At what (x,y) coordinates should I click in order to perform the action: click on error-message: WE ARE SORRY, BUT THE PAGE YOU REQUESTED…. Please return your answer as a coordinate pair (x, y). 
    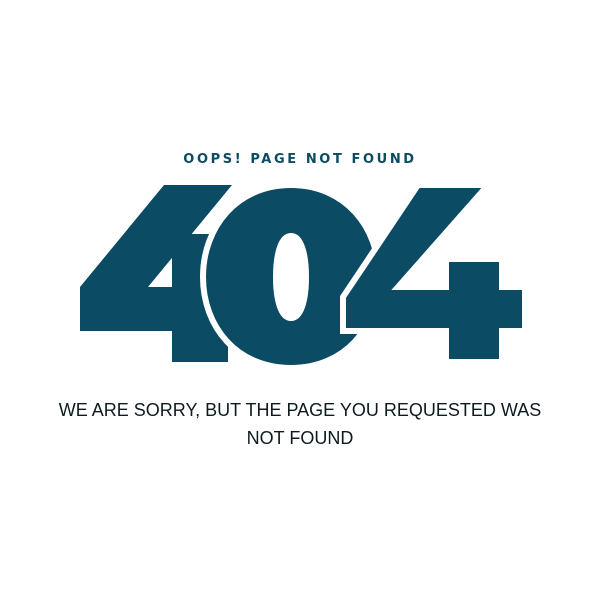
    Looking at the image, I should click on (300, 424).